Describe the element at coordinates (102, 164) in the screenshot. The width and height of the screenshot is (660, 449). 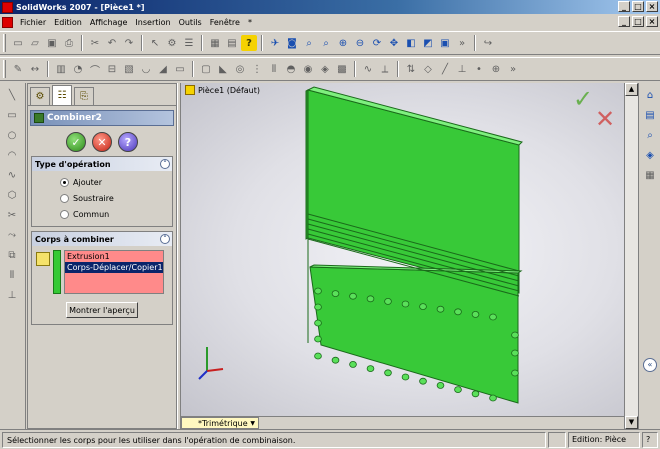
I see `operation-type-header: Type d'opération ˄` at that location.